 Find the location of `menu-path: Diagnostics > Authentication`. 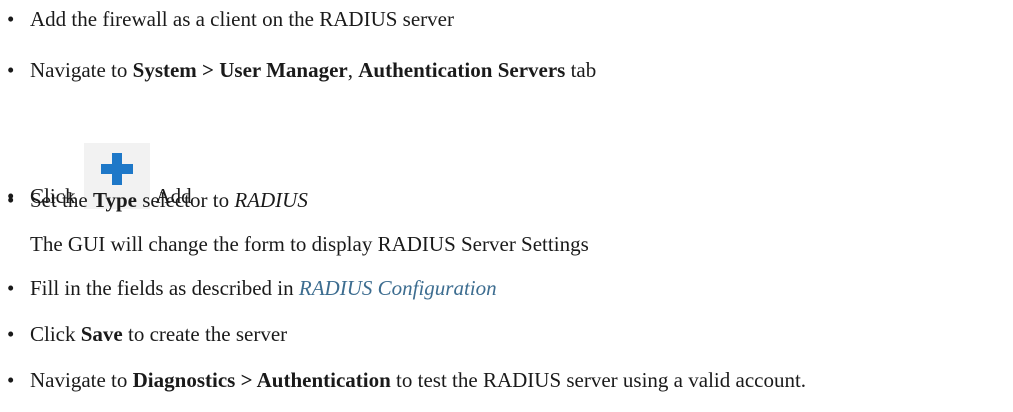

menu-path: Diagnostics > Authentication is located at coordinates (261, 380).